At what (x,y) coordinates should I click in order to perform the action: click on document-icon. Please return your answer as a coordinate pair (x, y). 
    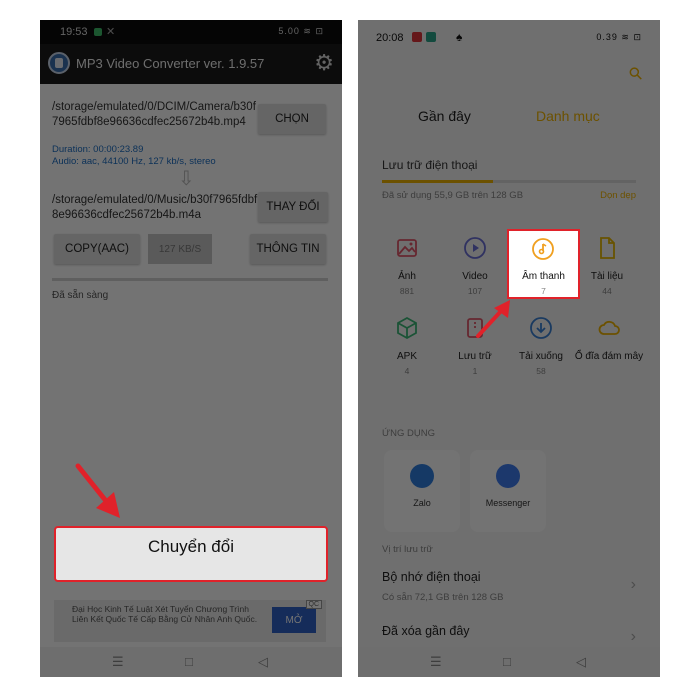
    Looking at the image, I should click on (607, 248).